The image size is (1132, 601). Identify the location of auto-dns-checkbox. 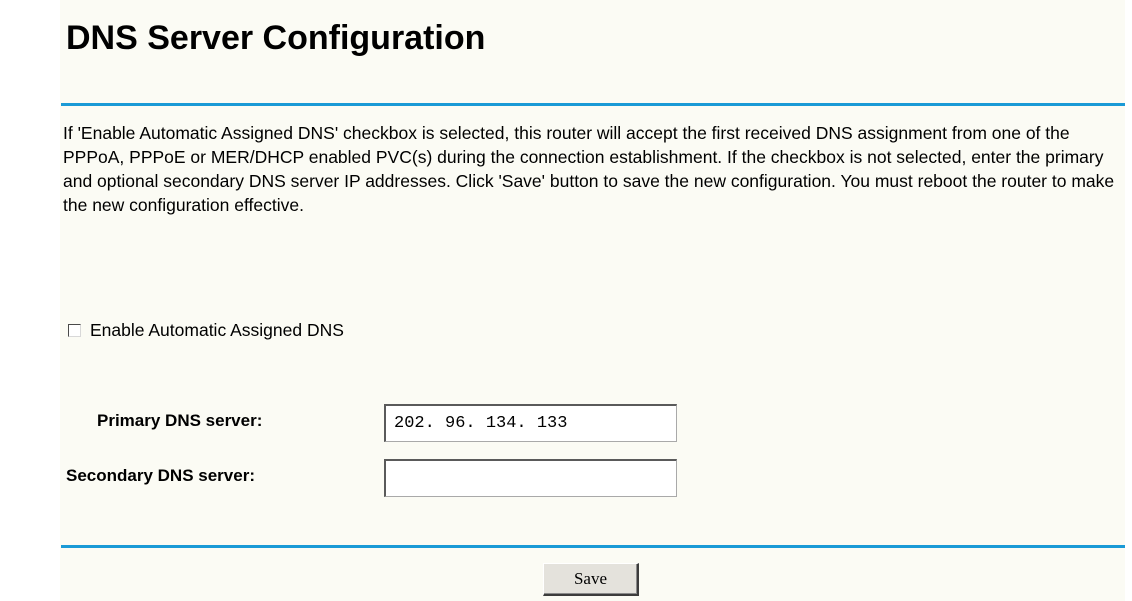
(74, 330).